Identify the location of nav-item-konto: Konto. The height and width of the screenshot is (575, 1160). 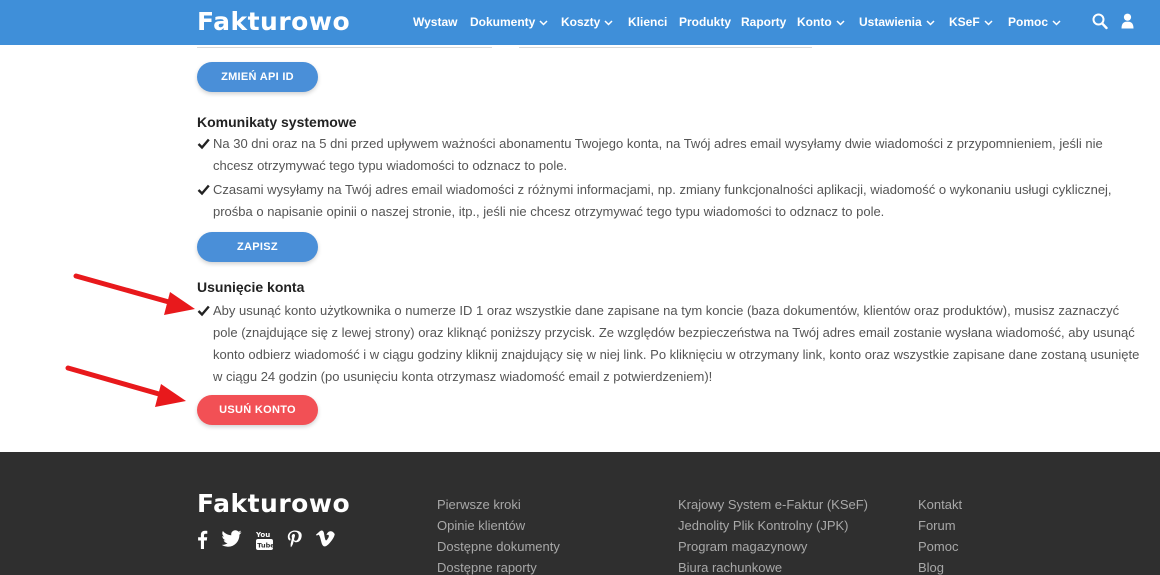
(821, 22).